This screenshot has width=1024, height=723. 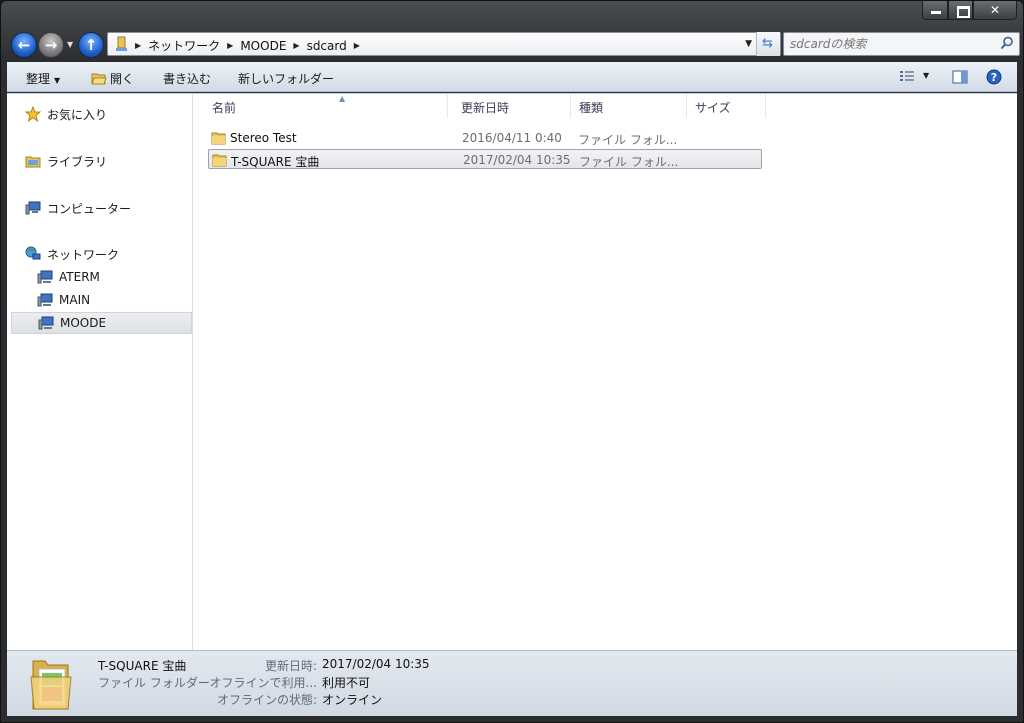 What do you see at coordinates (591, 108) in the screenshot?
I see `column-header-label: 種類` at bounding box center [591, 108].